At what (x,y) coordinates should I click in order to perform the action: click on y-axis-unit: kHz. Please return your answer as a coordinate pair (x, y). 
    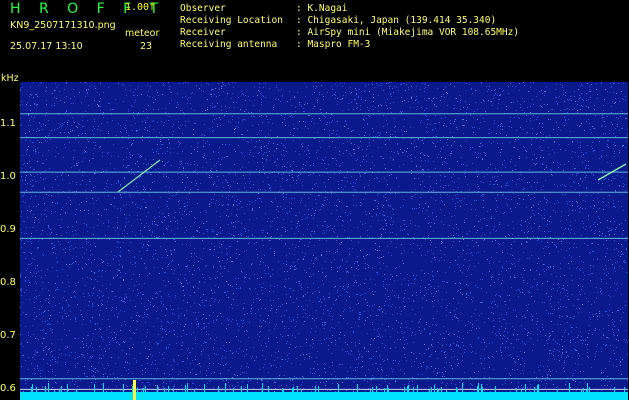
    Looking at the image, I should click on (10, 78).